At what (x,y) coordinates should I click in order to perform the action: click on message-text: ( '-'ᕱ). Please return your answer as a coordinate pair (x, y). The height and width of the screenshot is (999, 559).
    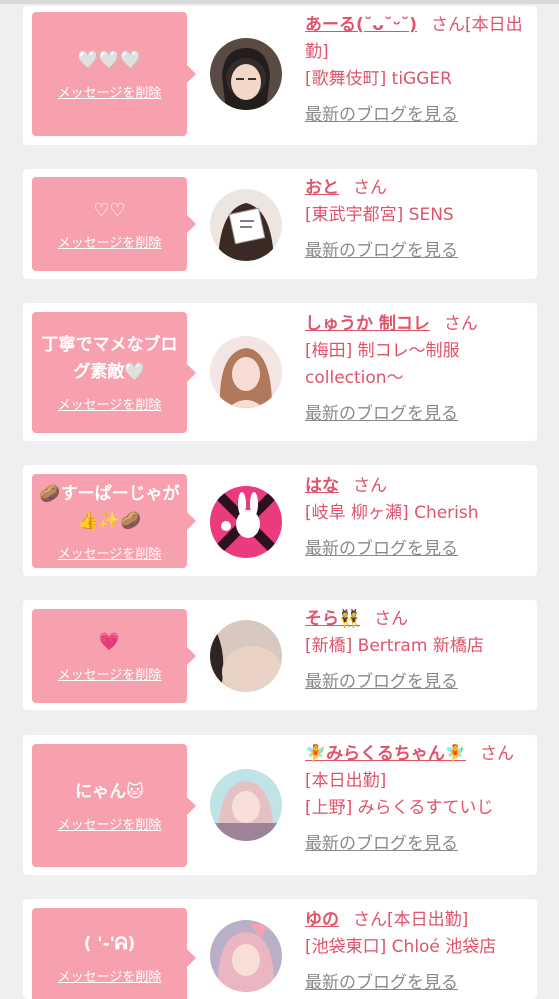
    Looking at the image, I should click on (109, 944).